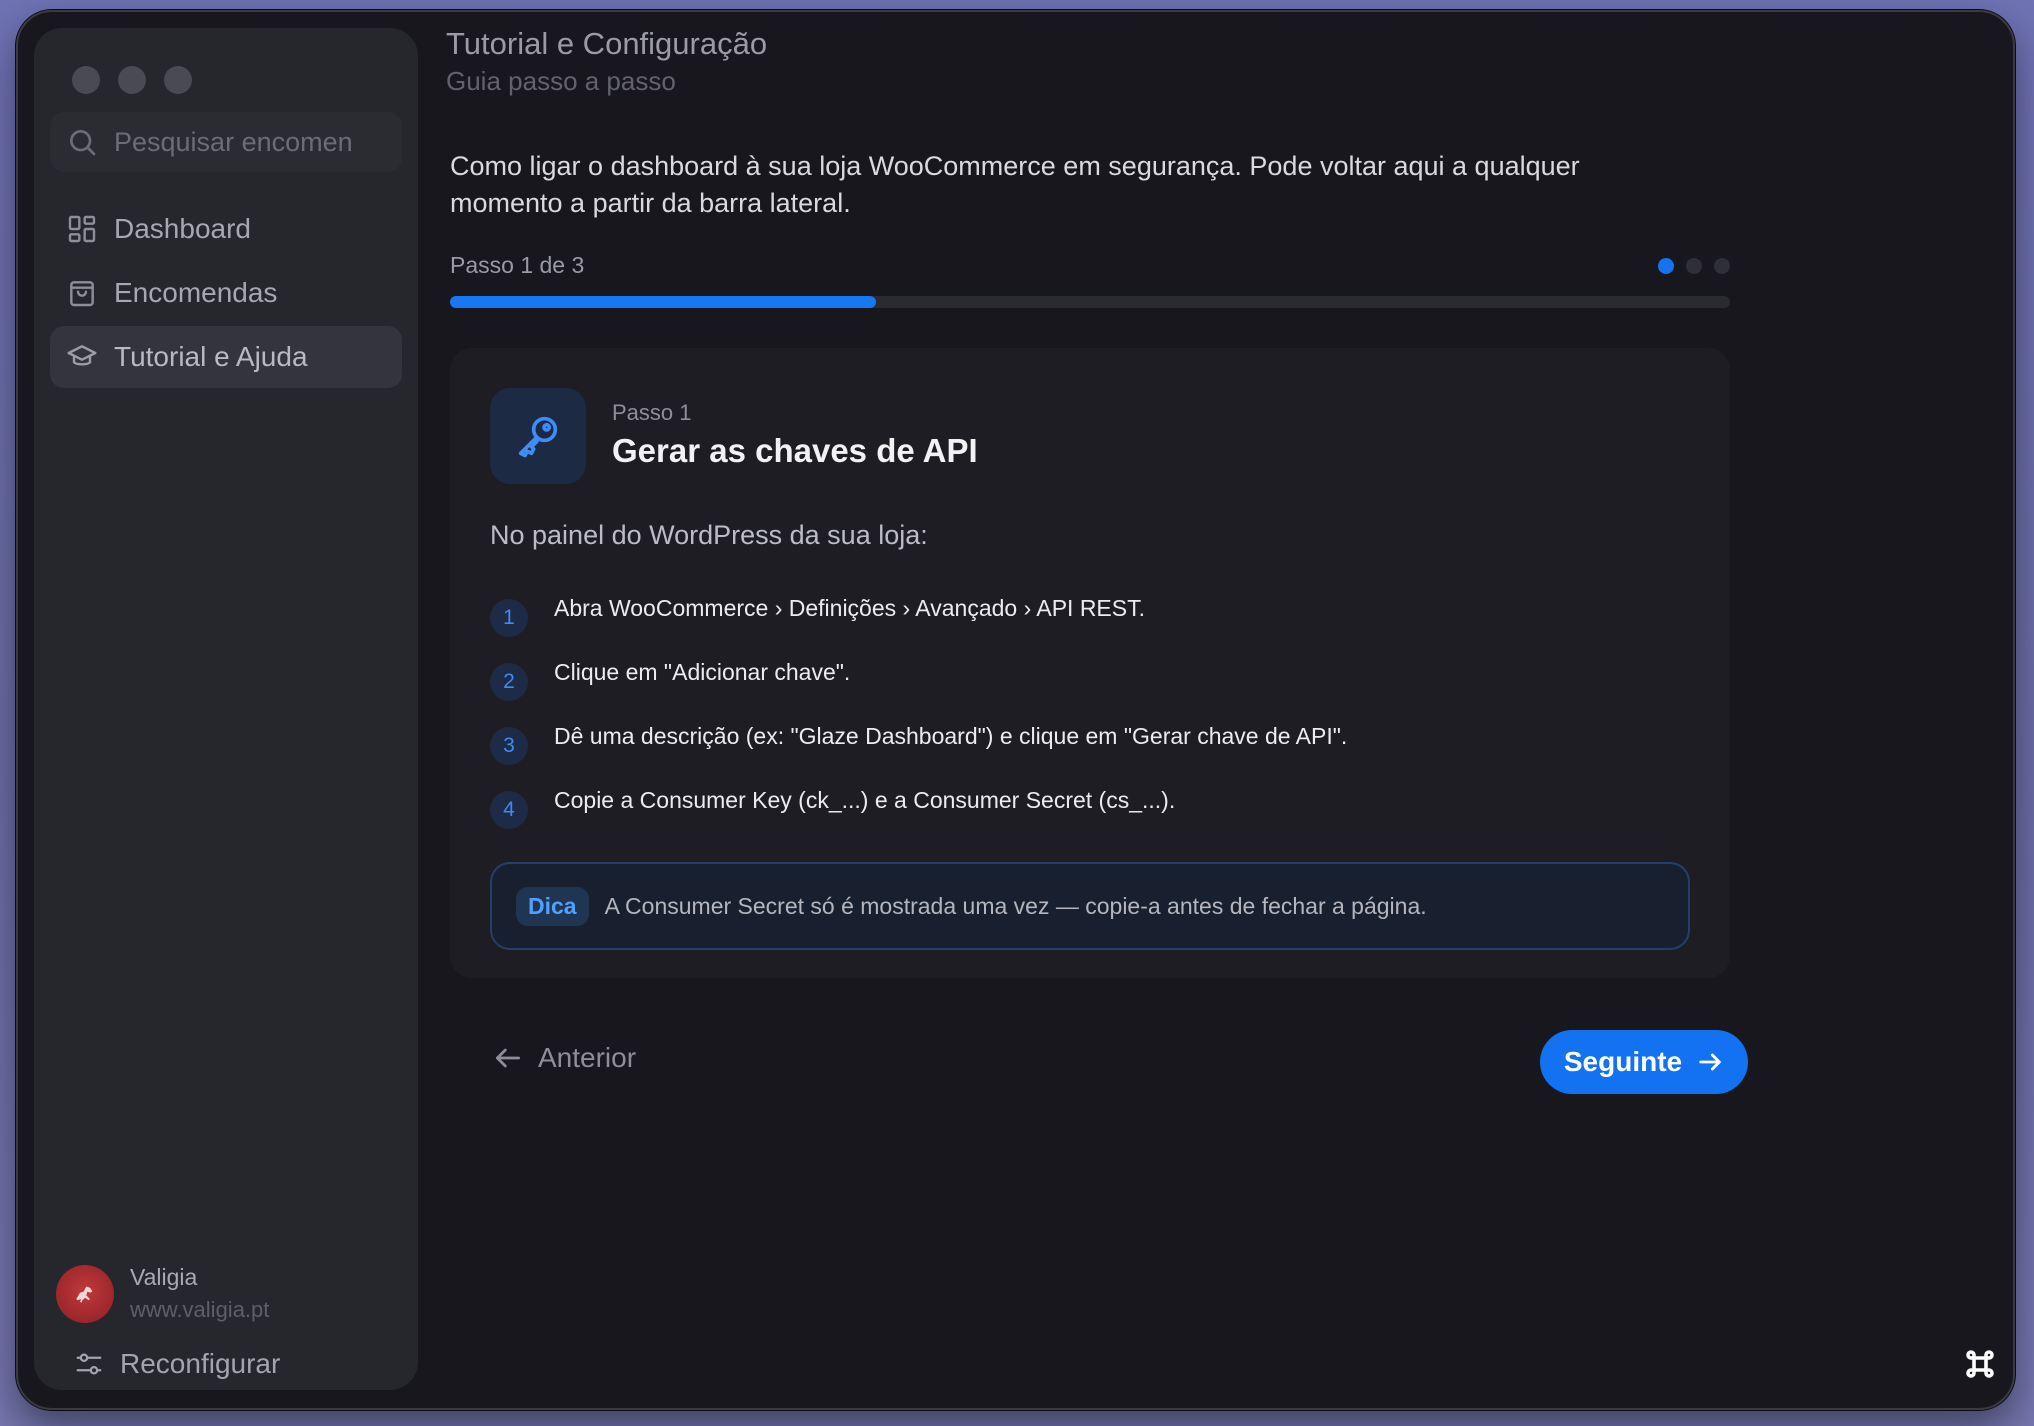 This screenshot has height=1426, width=2034. Describe the element at coordinates (509, 810) in the screenshot. I see `step-number: 4` at that location.